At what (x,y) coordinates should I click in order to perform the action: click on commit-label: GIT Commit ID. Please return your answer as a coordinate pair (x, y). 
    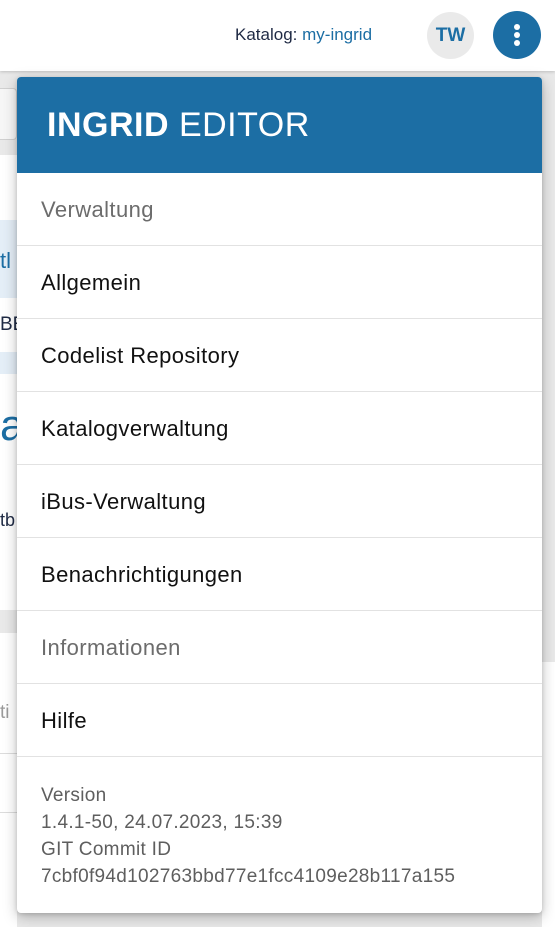
    Looking at the image, I should click on (106, 849).